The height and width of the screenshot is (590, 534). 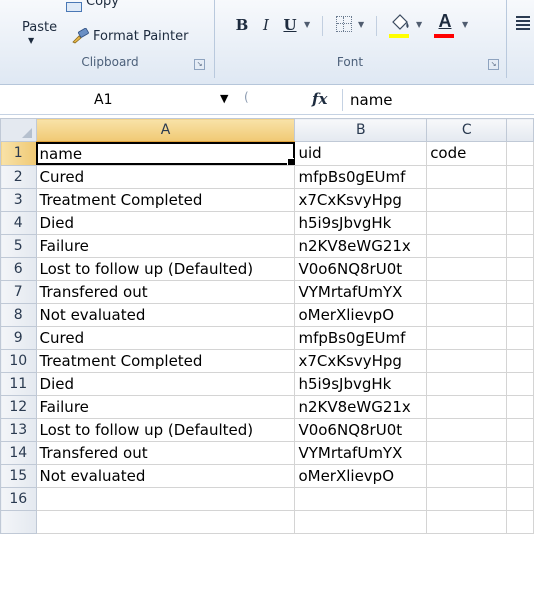 I want to click on cell-b: oMerXlievpO, so click(x=361, y=314).